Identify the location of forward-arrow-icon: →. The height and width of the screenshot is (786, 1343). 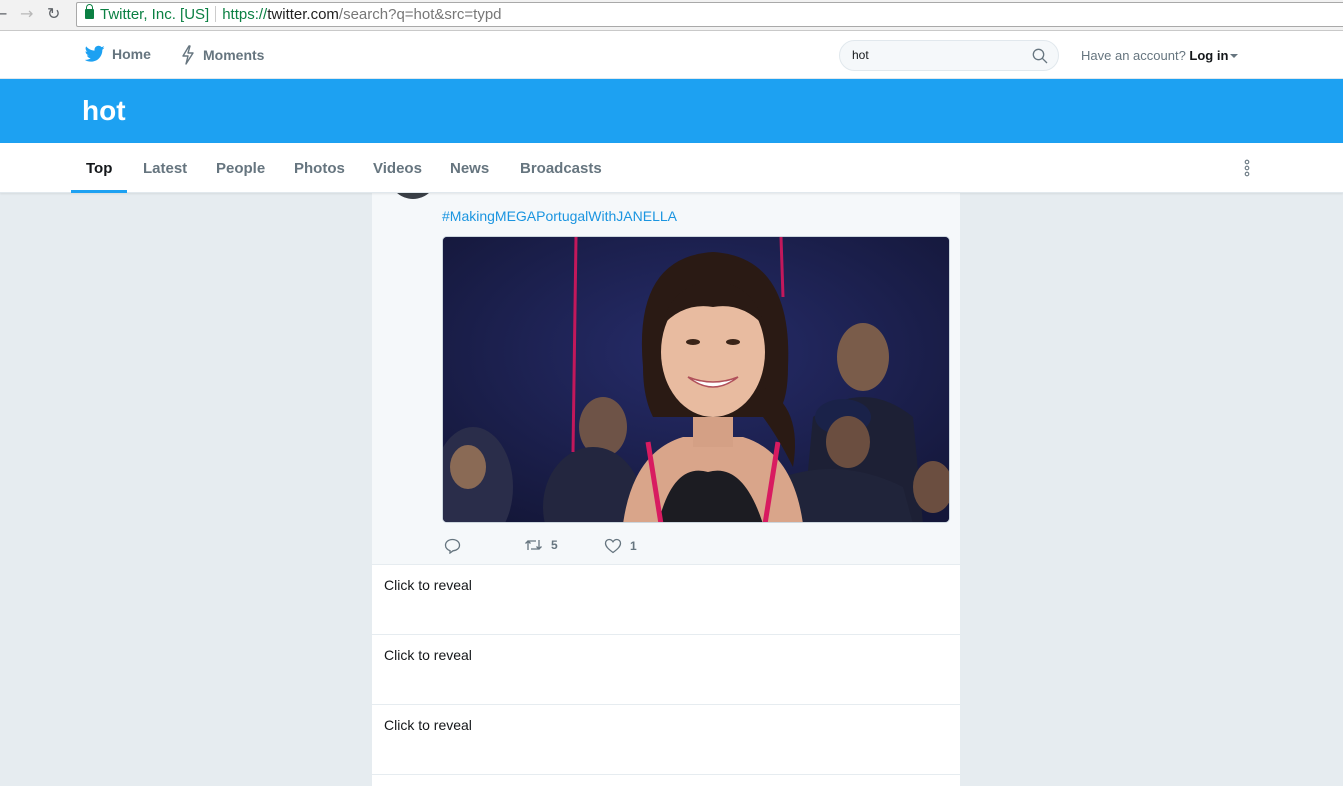
(26, 13).